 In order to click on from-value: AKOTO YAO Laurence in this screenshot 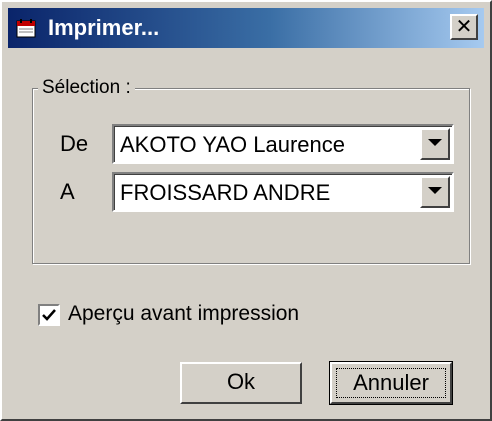, I will do `click(233, 144)`.